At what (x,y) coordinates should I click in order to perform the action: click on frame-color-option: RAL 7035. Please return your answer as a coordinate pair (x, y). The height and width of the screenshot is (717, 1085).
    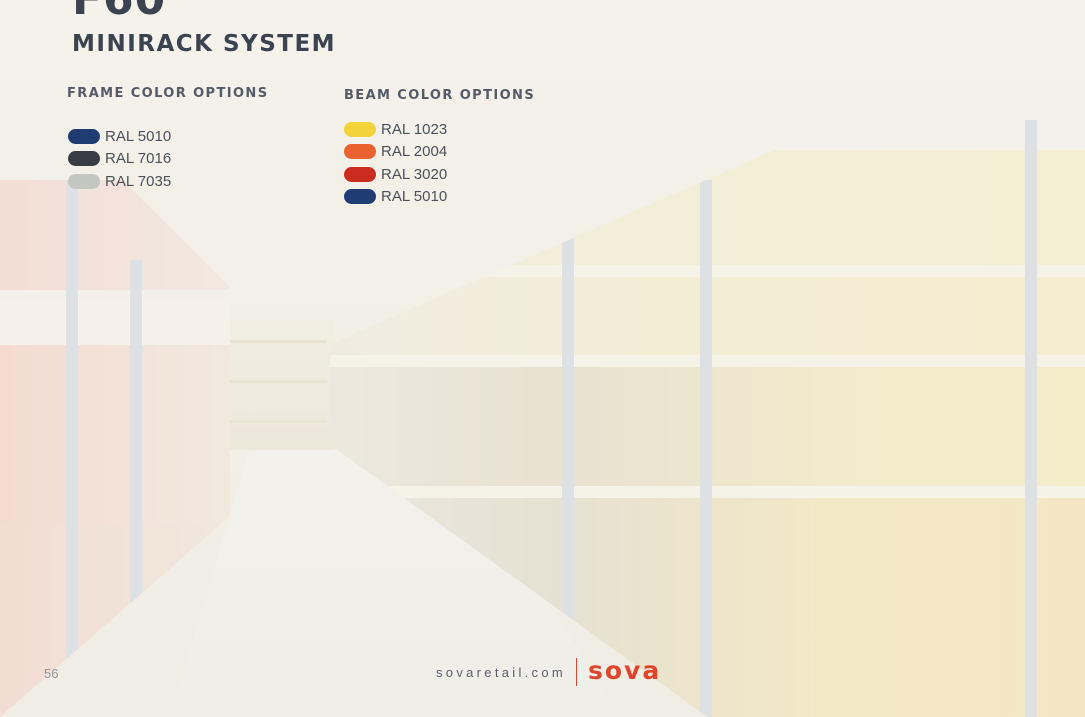
    Looking at the image, I should click on (119, 181).